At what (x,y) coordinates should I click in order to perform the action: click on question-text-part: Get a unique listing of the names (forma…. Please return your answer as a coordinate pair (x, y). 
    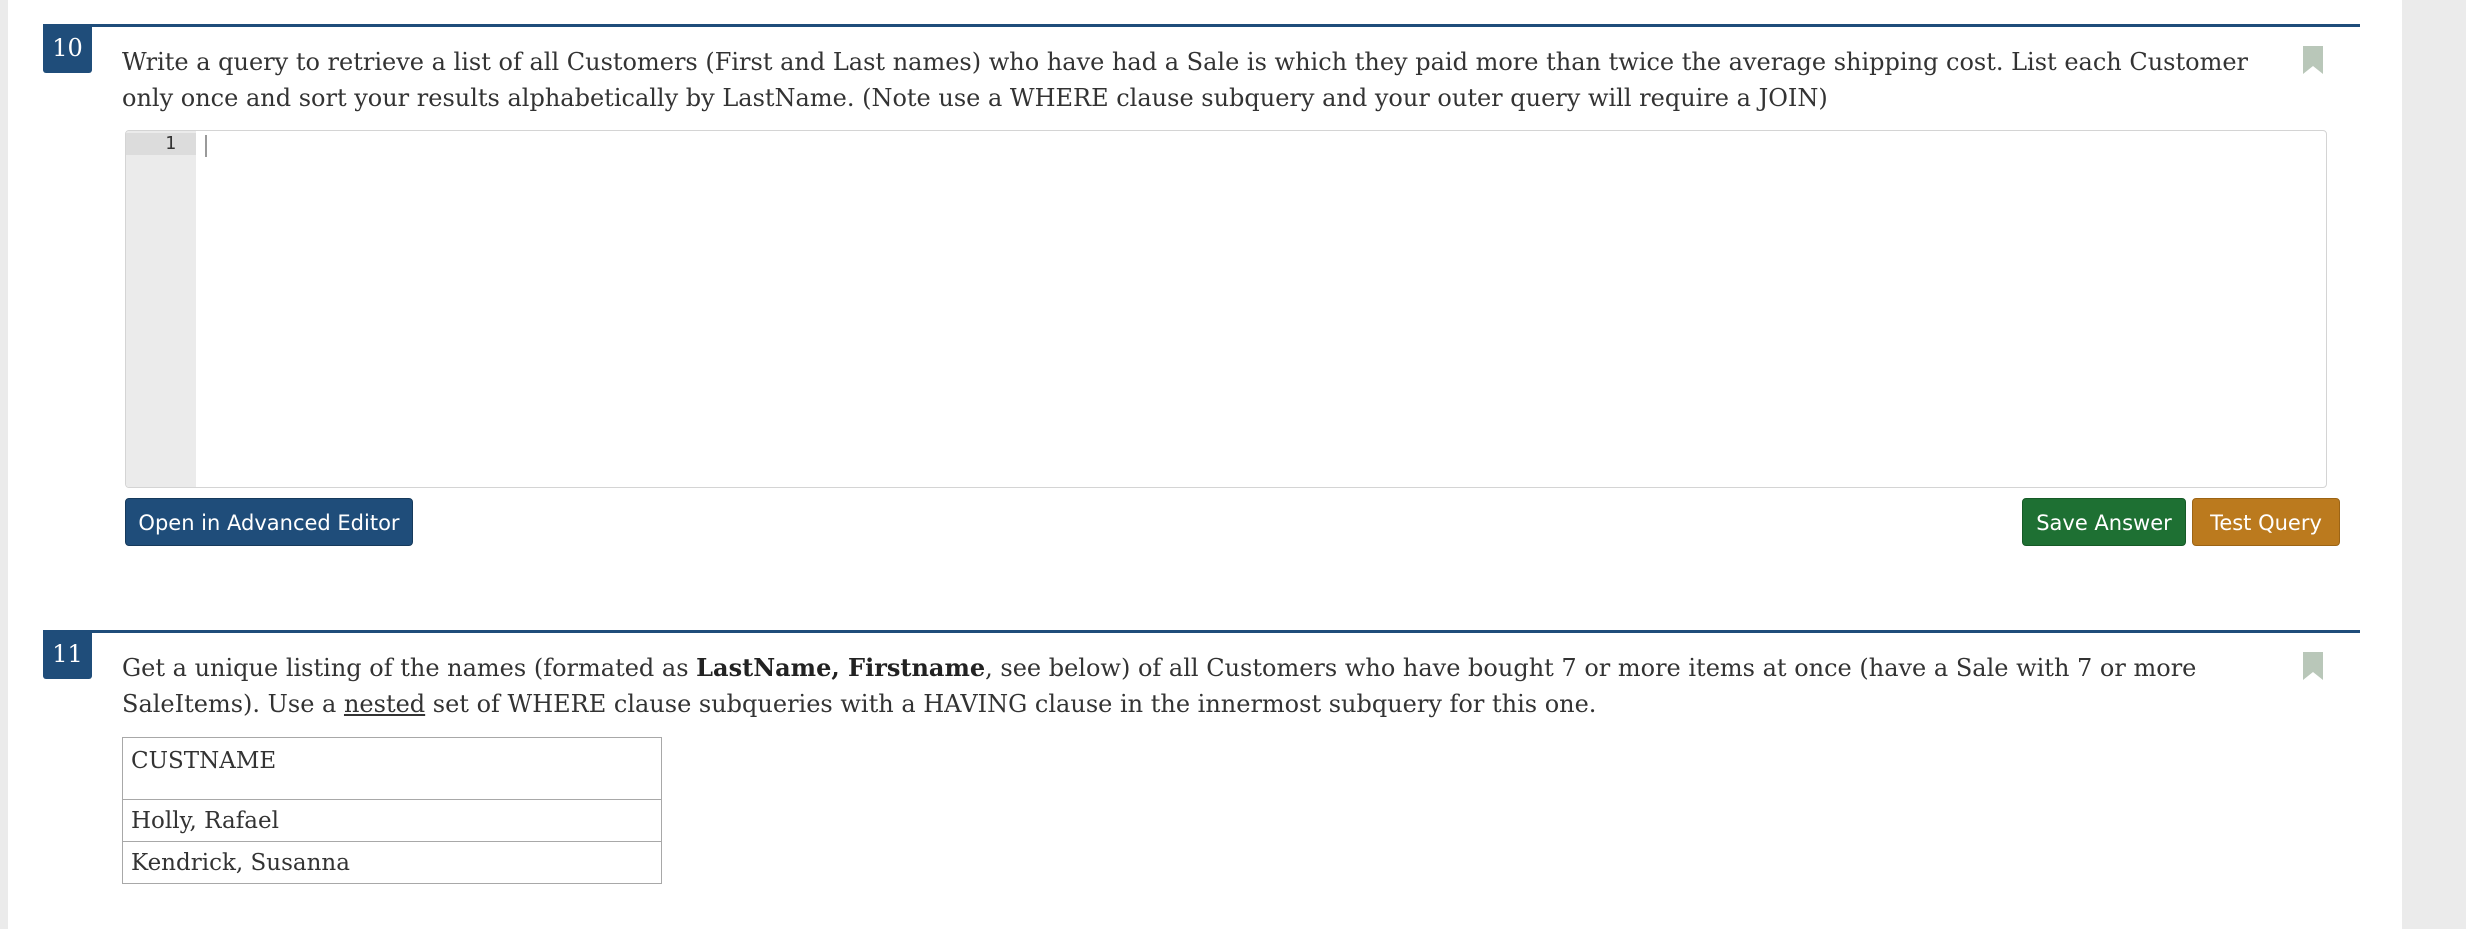
    Looking at the image, I should click on (409, 668).